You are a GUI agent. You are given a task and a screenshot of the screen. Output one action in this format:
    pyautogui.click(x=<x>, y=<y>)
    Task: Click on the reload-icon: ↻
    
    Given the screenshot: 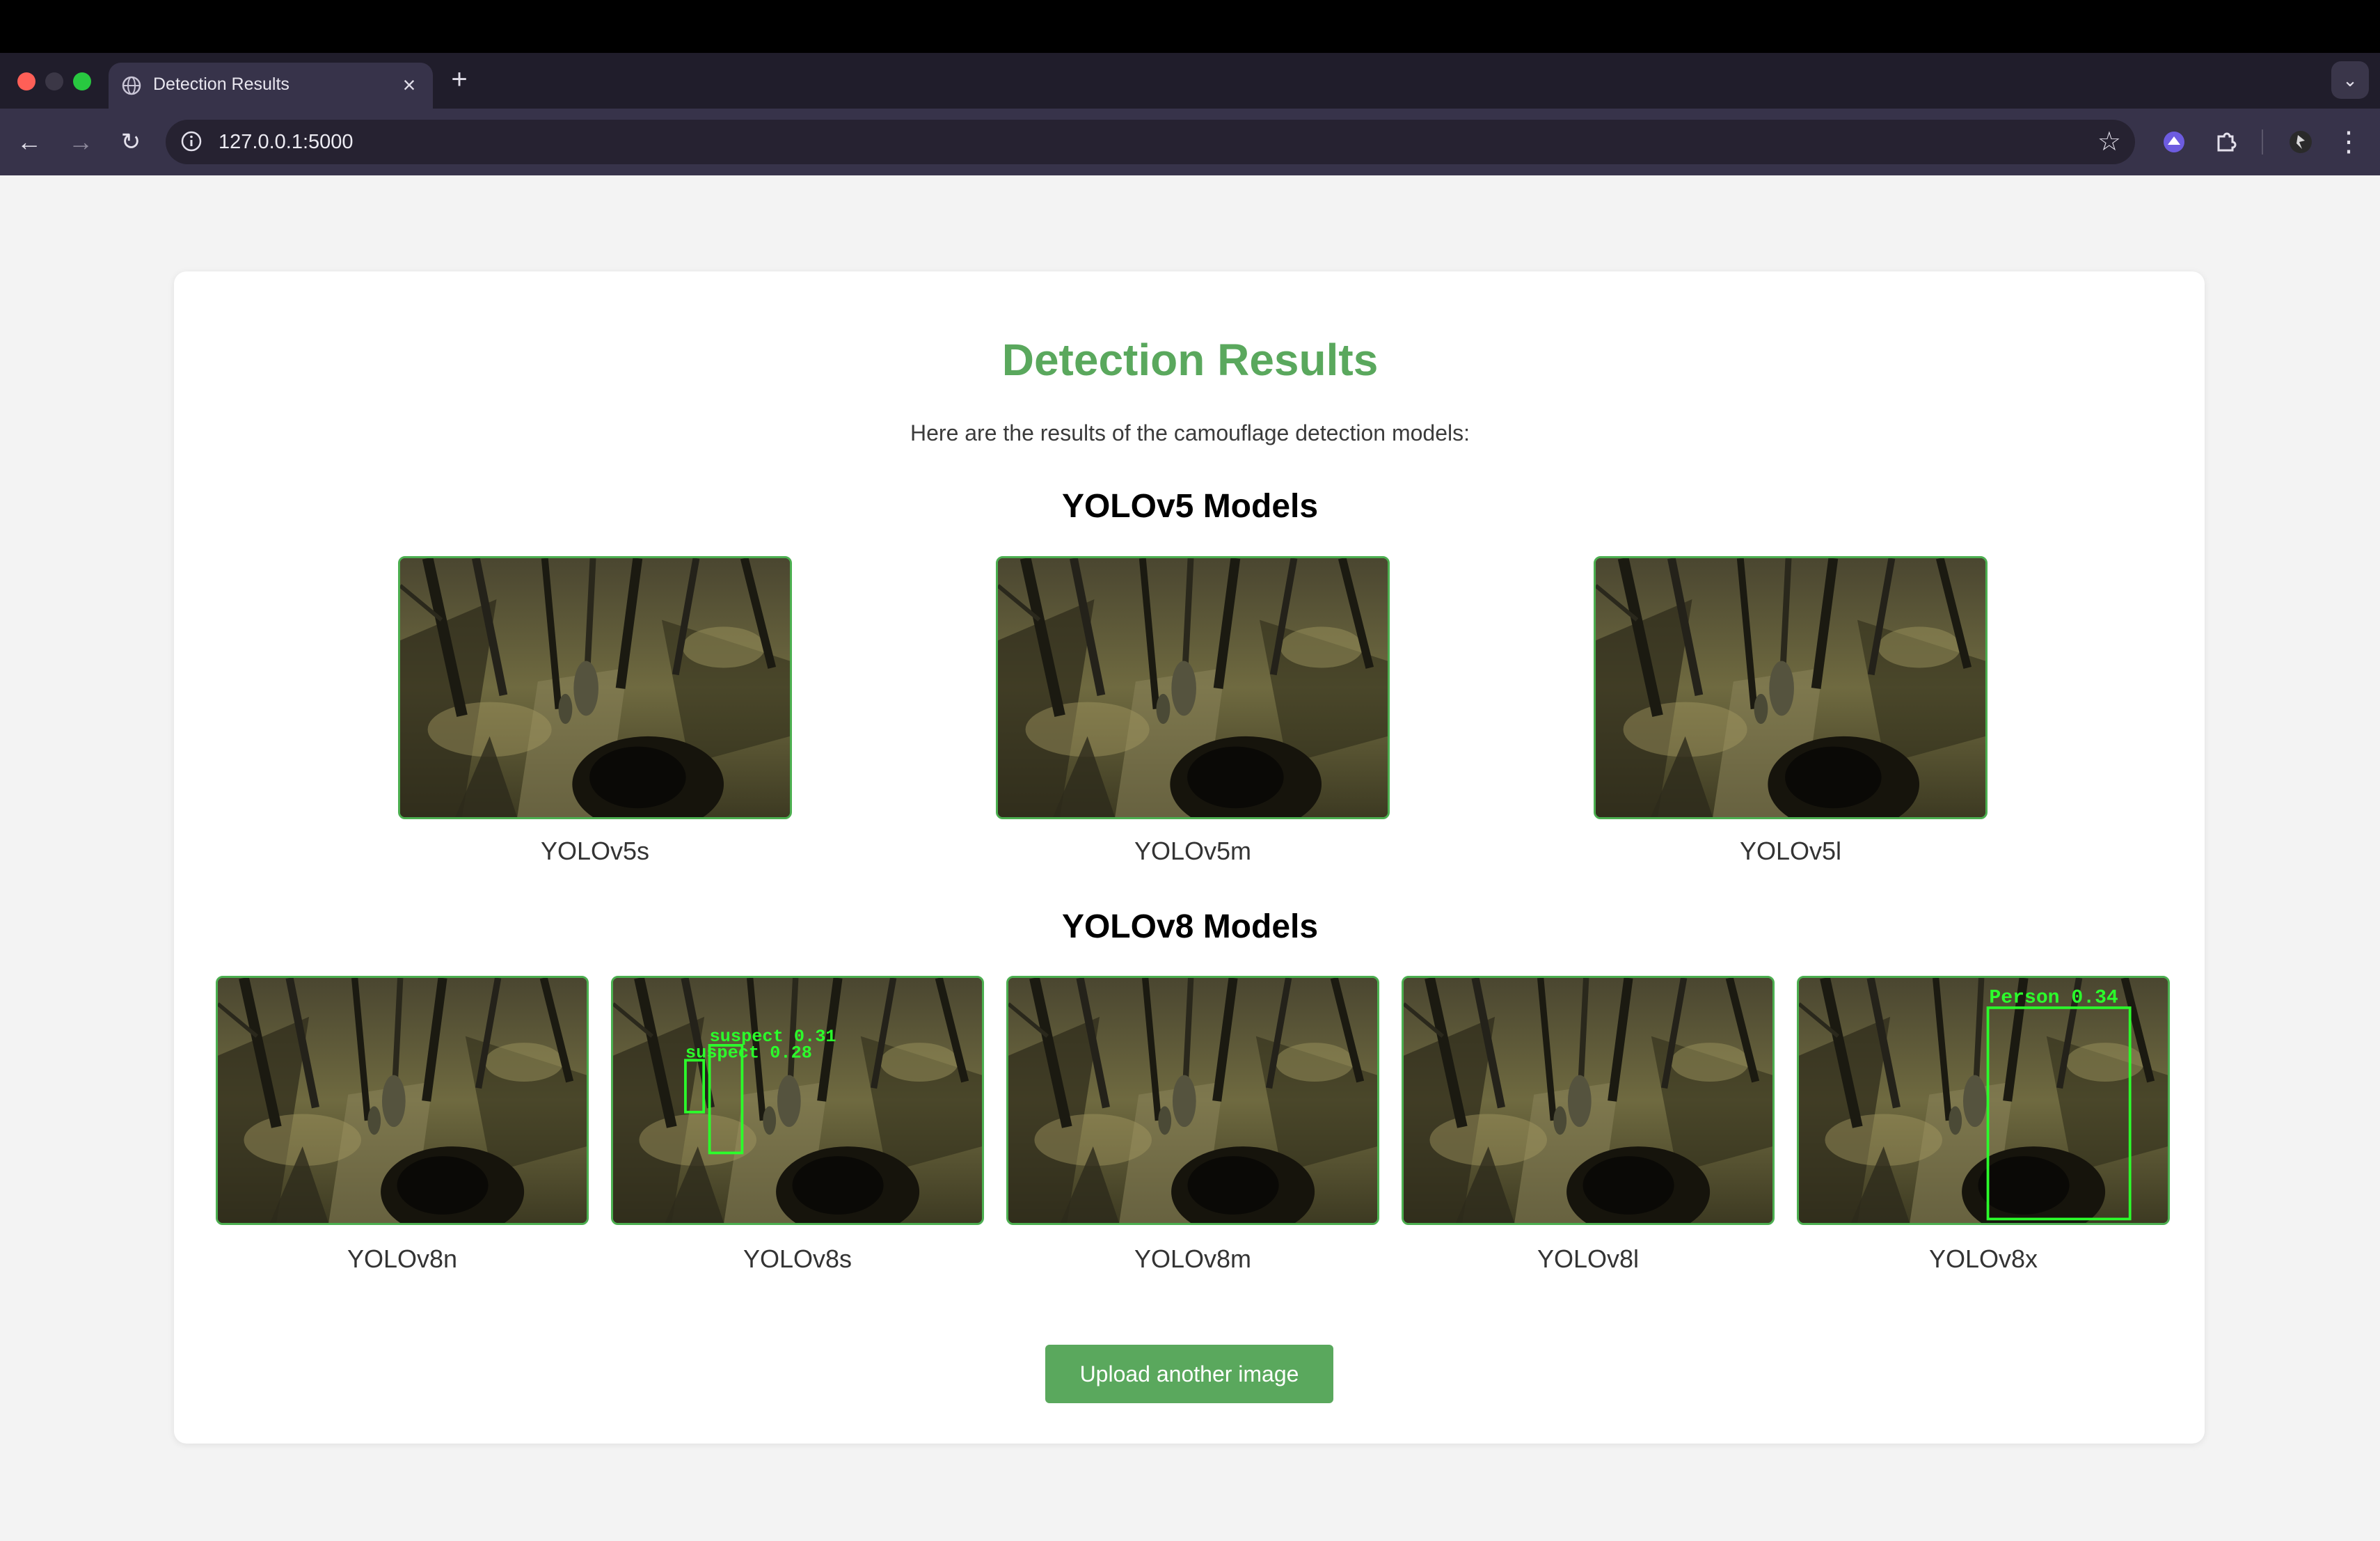 What is the action you would take?
    pyautogui.click(x=131, y=142)
    